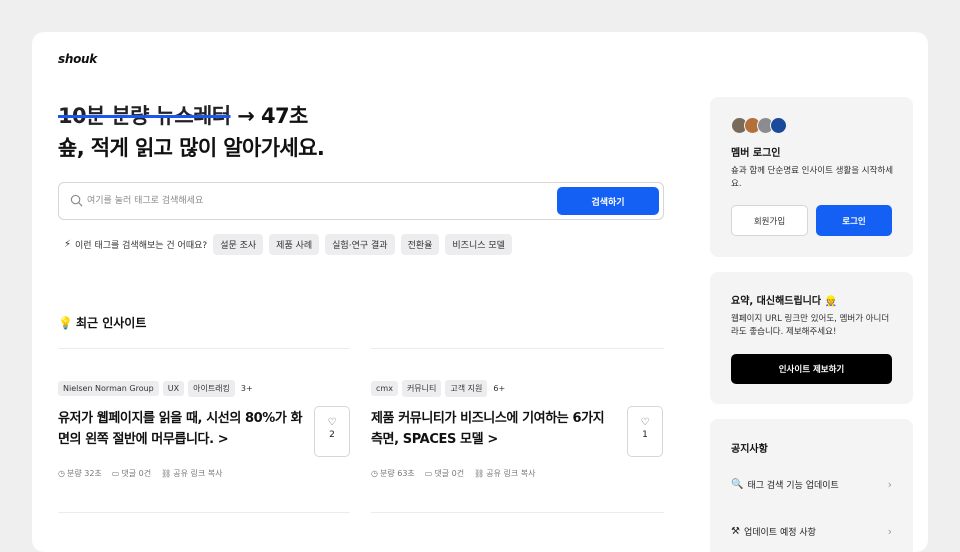  I want to click on hero-headline-line2: 숖, 적게 읽고 많이 알아가세요., so click(191, 148).